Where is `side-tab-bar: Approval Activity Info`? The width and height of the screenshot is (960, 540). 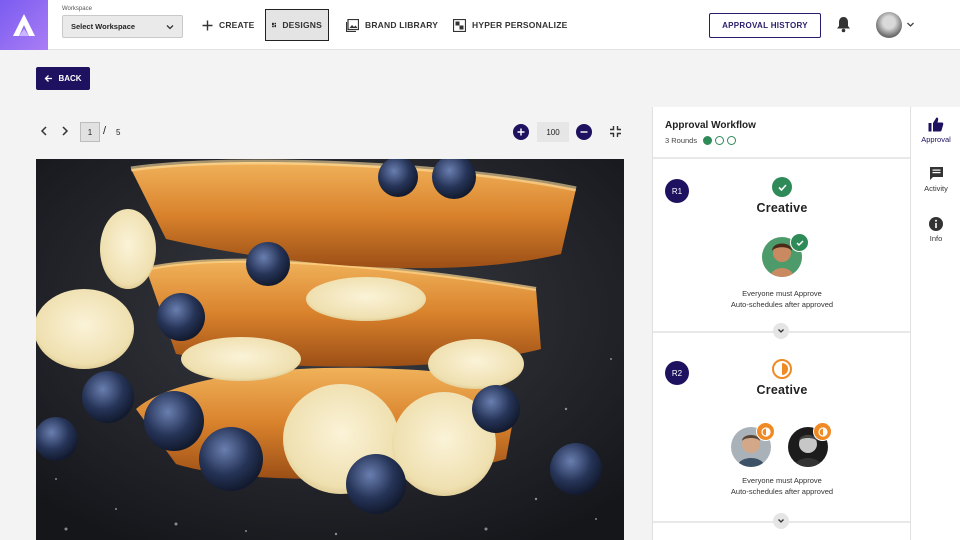
side-tab-bar: Approval Activity Info is located at coordinates (935, 323).